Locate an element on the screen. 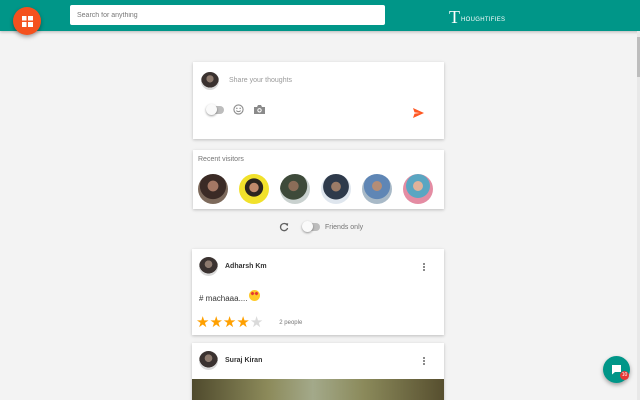 The width and height of the screenshot is (640, 400). logo-text: HOUGHTIFIES is located at coordinates (483, 20).